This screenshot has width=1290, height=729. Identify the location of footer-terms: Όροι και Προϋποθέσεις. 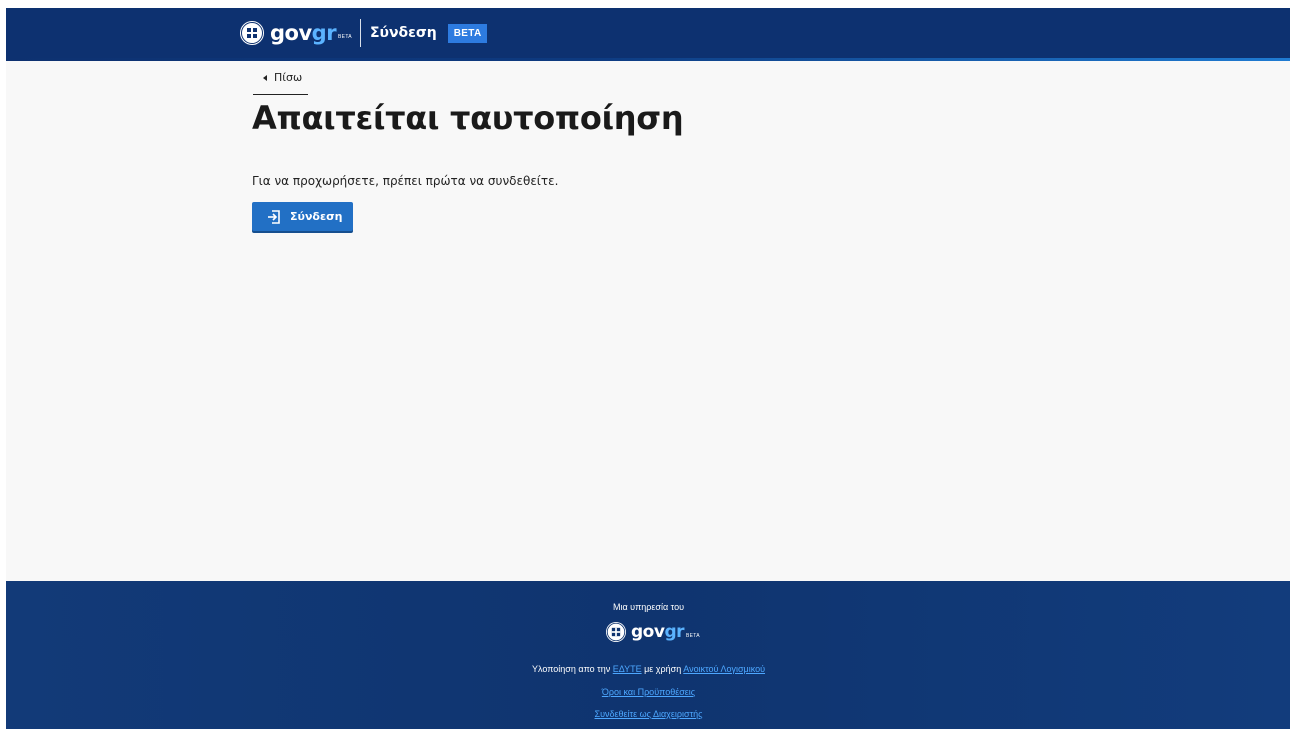
(648, 692).